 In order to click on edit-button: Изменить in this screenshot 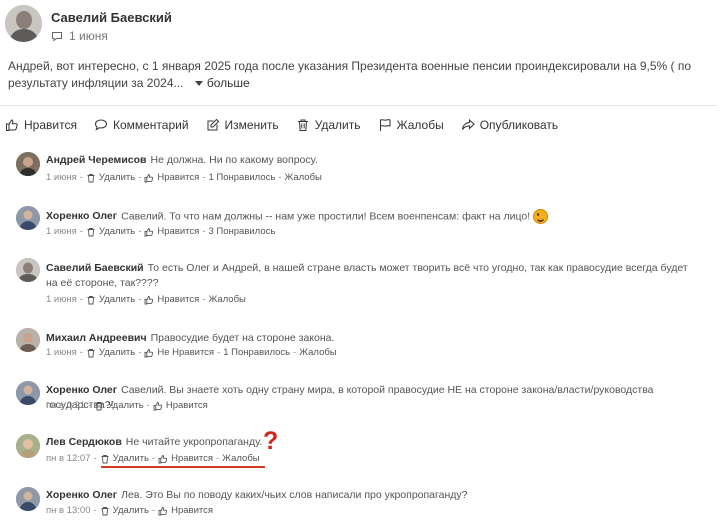, I will do `click(242, 125)`.